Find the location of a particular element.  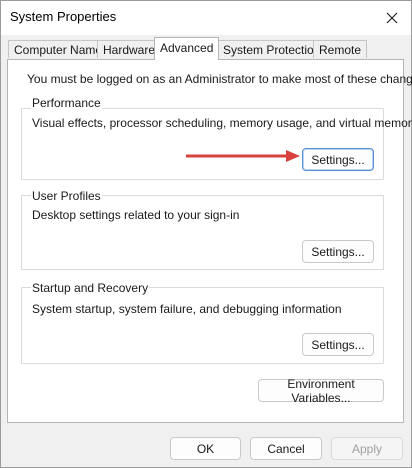

apply-button: Apply is located at coordinates (367, 448).